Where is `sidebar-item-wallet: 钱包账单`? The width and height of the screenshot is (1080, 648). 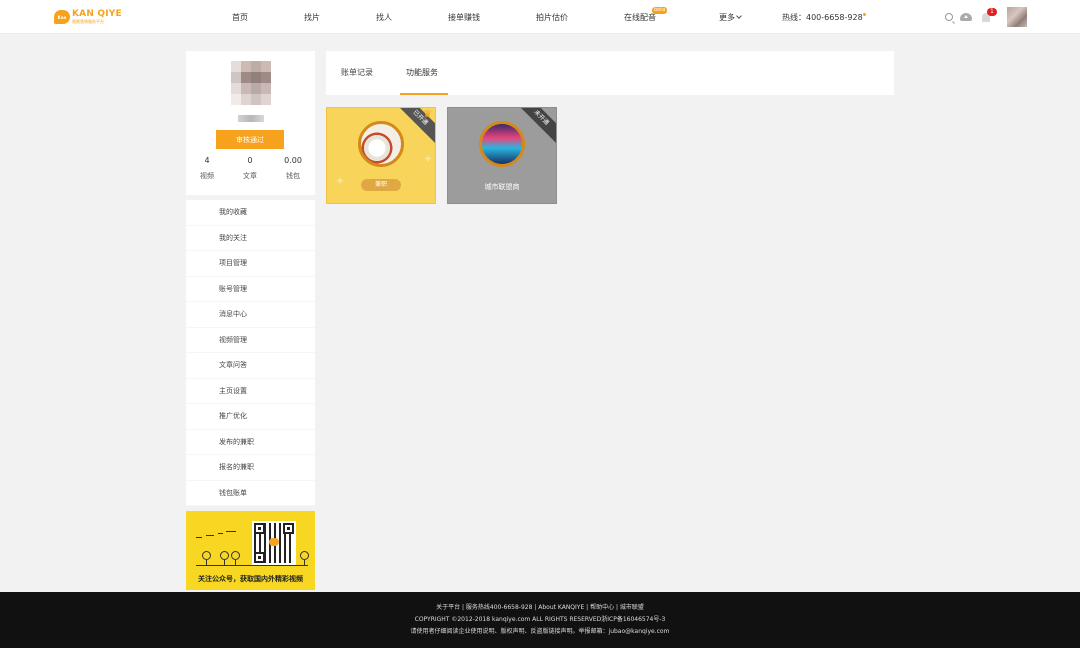 sidebar-item-wallet: 钱包账单 is located at coordinates (250, 493).